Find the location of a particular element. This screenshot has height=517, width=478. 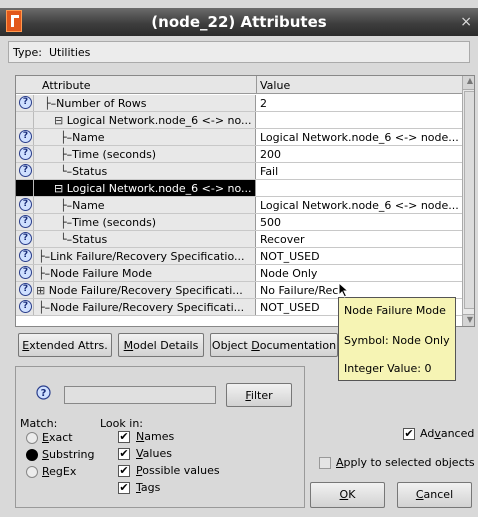

substring-radio-label: Substring is located at coordinates (68, 454).